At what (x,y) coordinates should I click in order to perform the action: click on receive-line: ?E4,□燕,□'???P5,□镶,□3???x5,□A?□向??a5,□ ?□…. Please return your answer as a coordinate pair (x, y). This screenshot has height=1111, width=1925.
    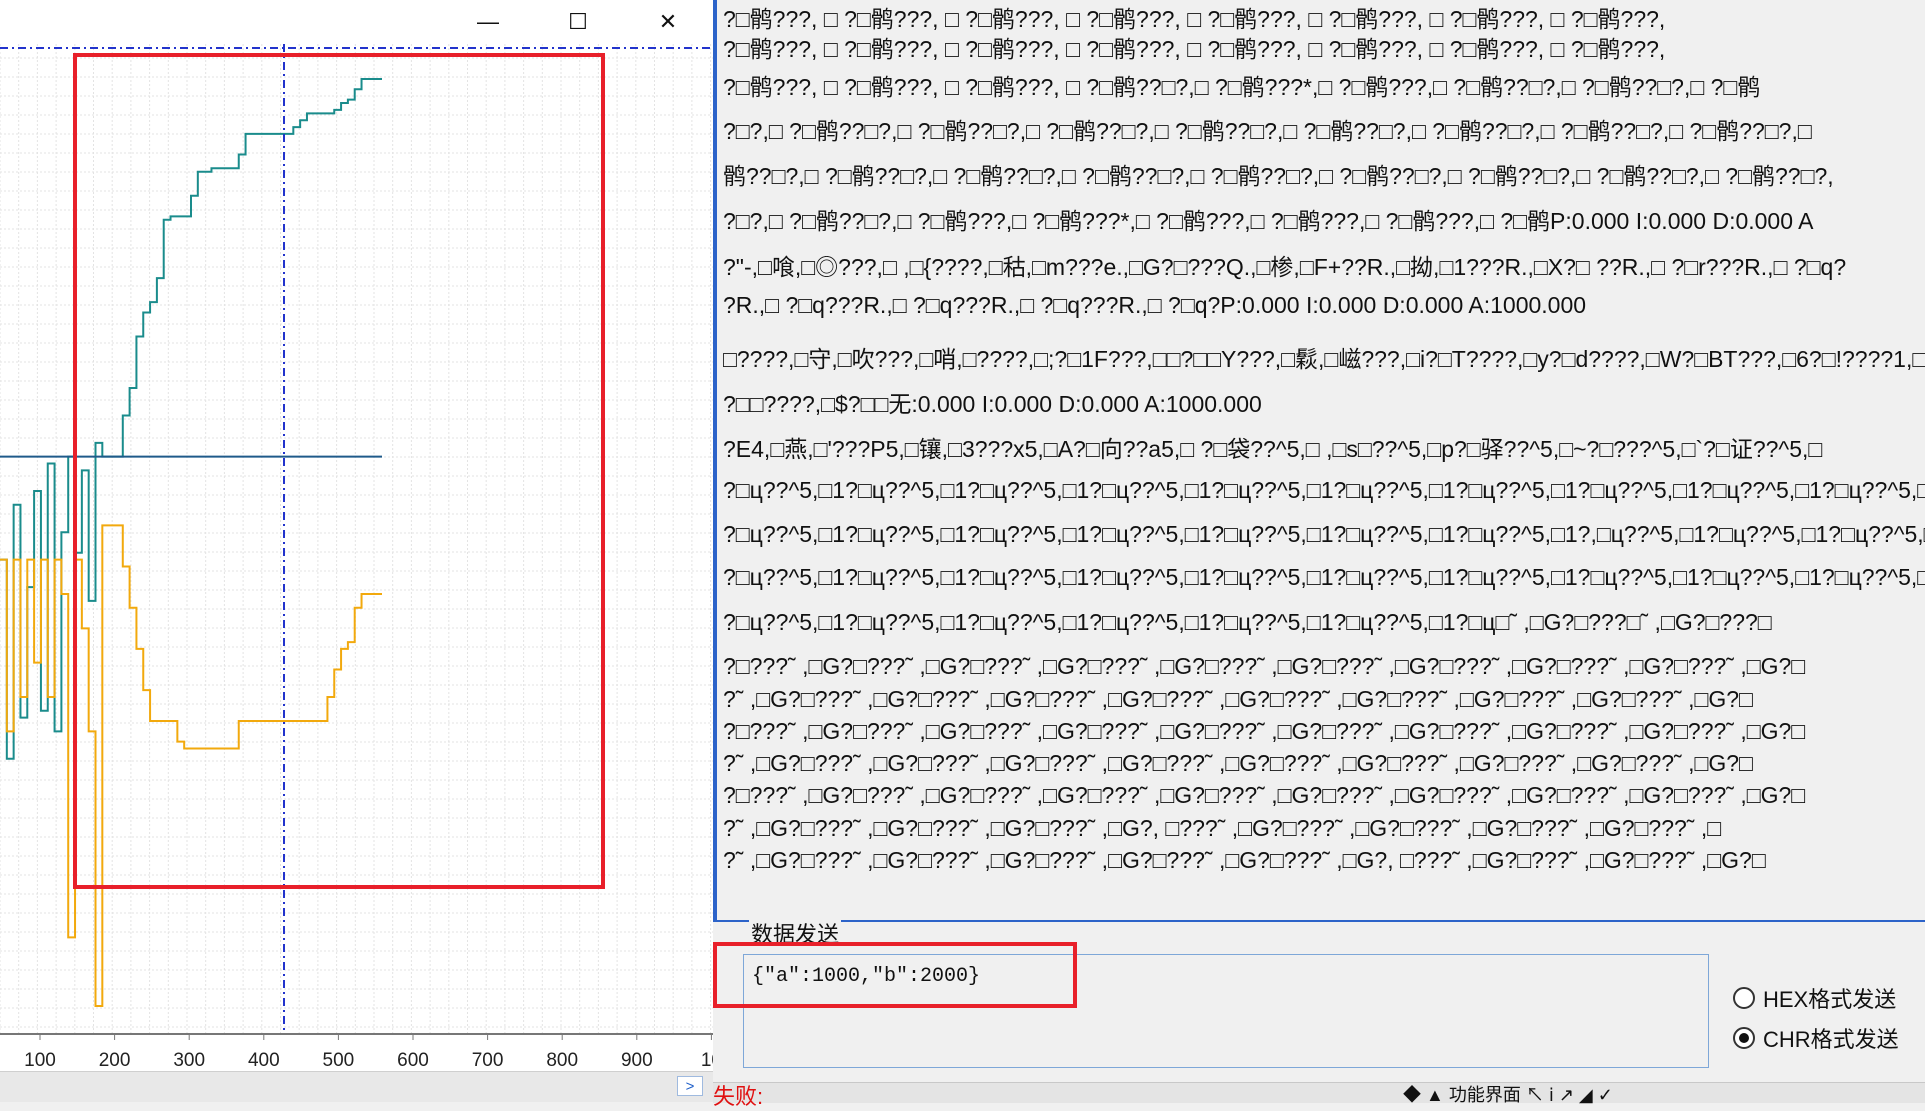
    Looking at the image, I should click on (1273, 449).